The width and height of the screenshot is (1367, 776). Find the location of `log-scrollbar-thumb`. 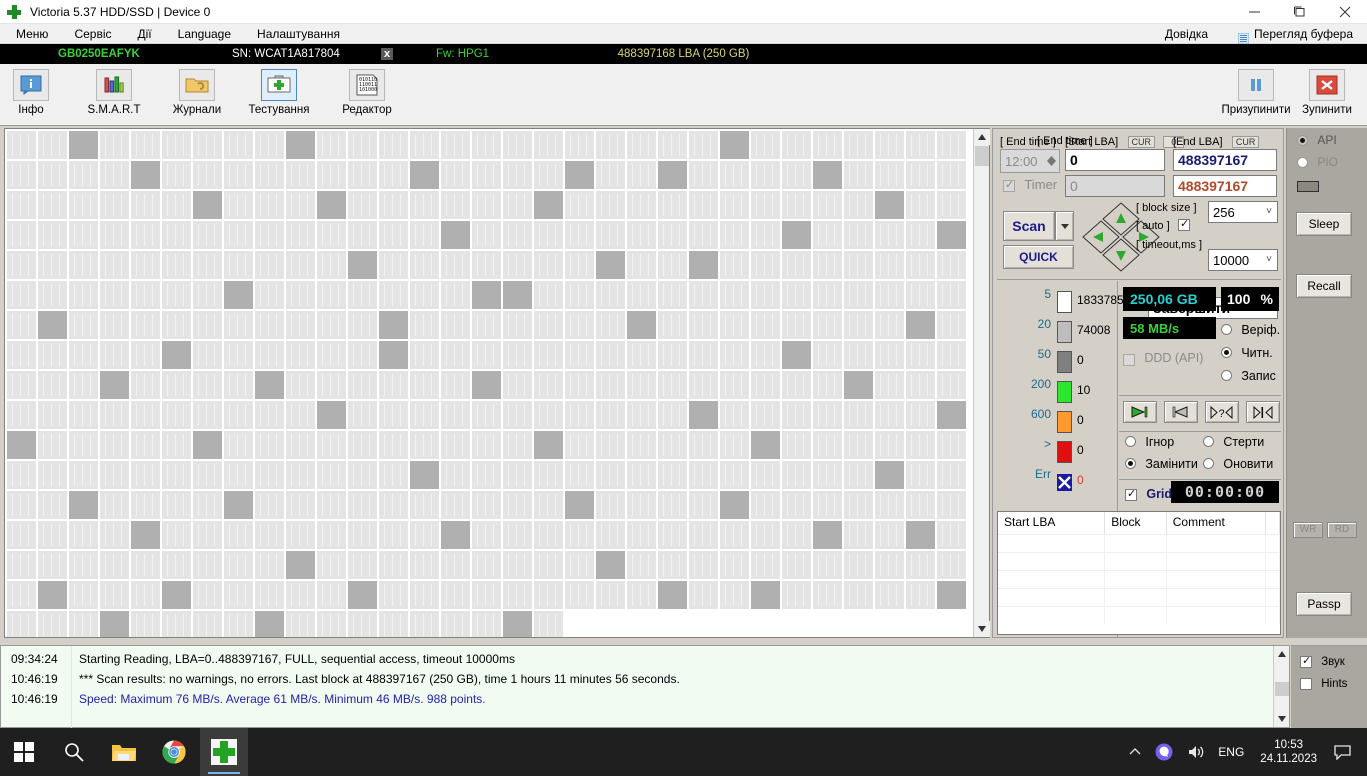

log-scrollbar-thumb is located at coordinates (1282, 689).